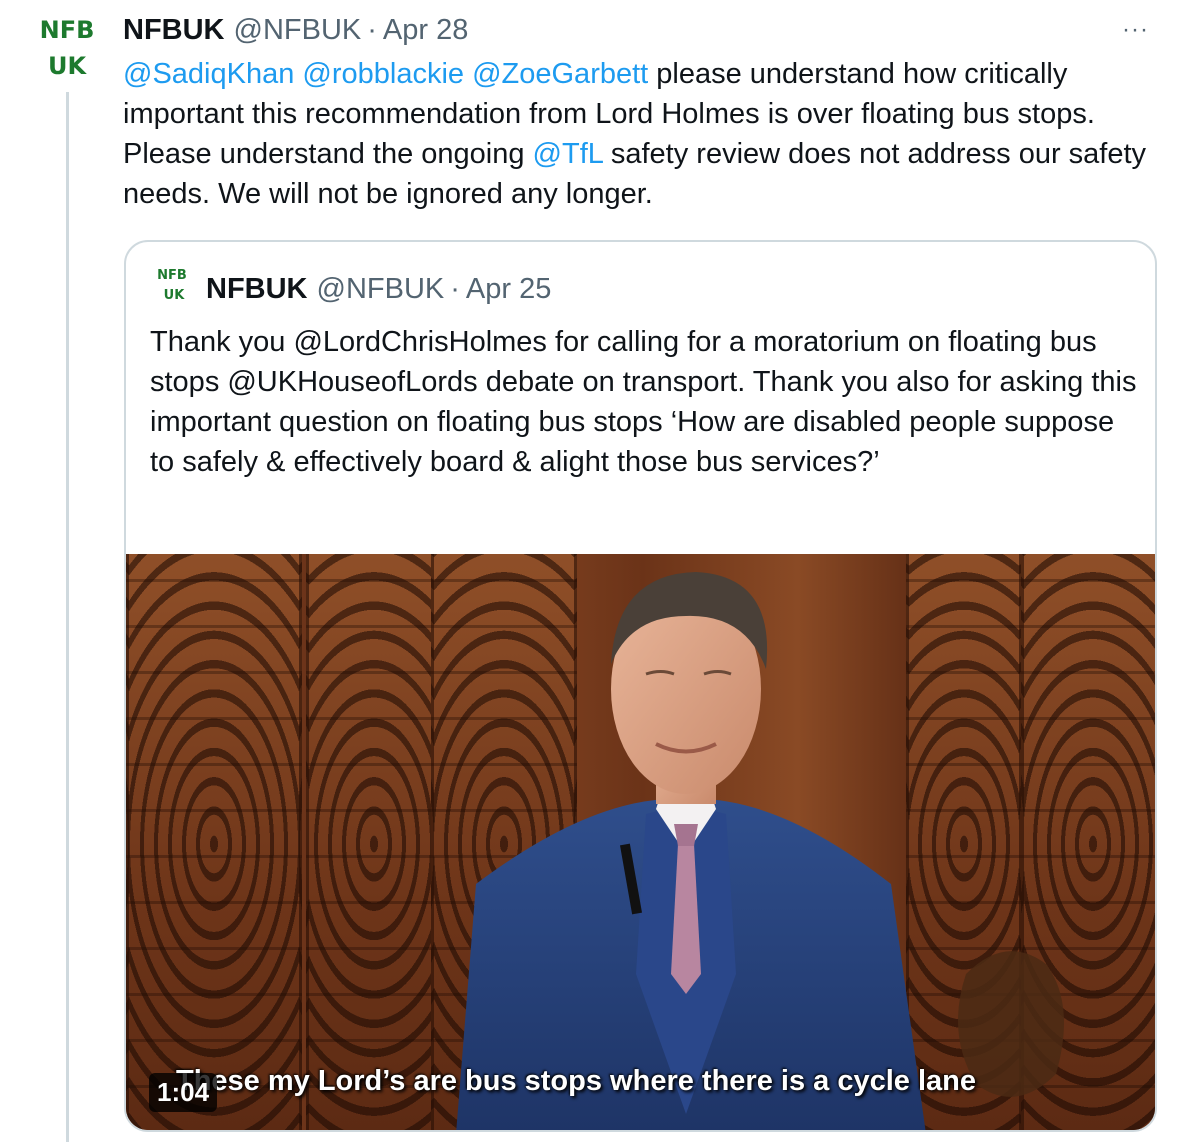 The height and width of the screenshot is (1142, 1192). Describe the element at coordinates (425, 30) in the screenshot. I see `tweet-date: Apr 28` at that location.